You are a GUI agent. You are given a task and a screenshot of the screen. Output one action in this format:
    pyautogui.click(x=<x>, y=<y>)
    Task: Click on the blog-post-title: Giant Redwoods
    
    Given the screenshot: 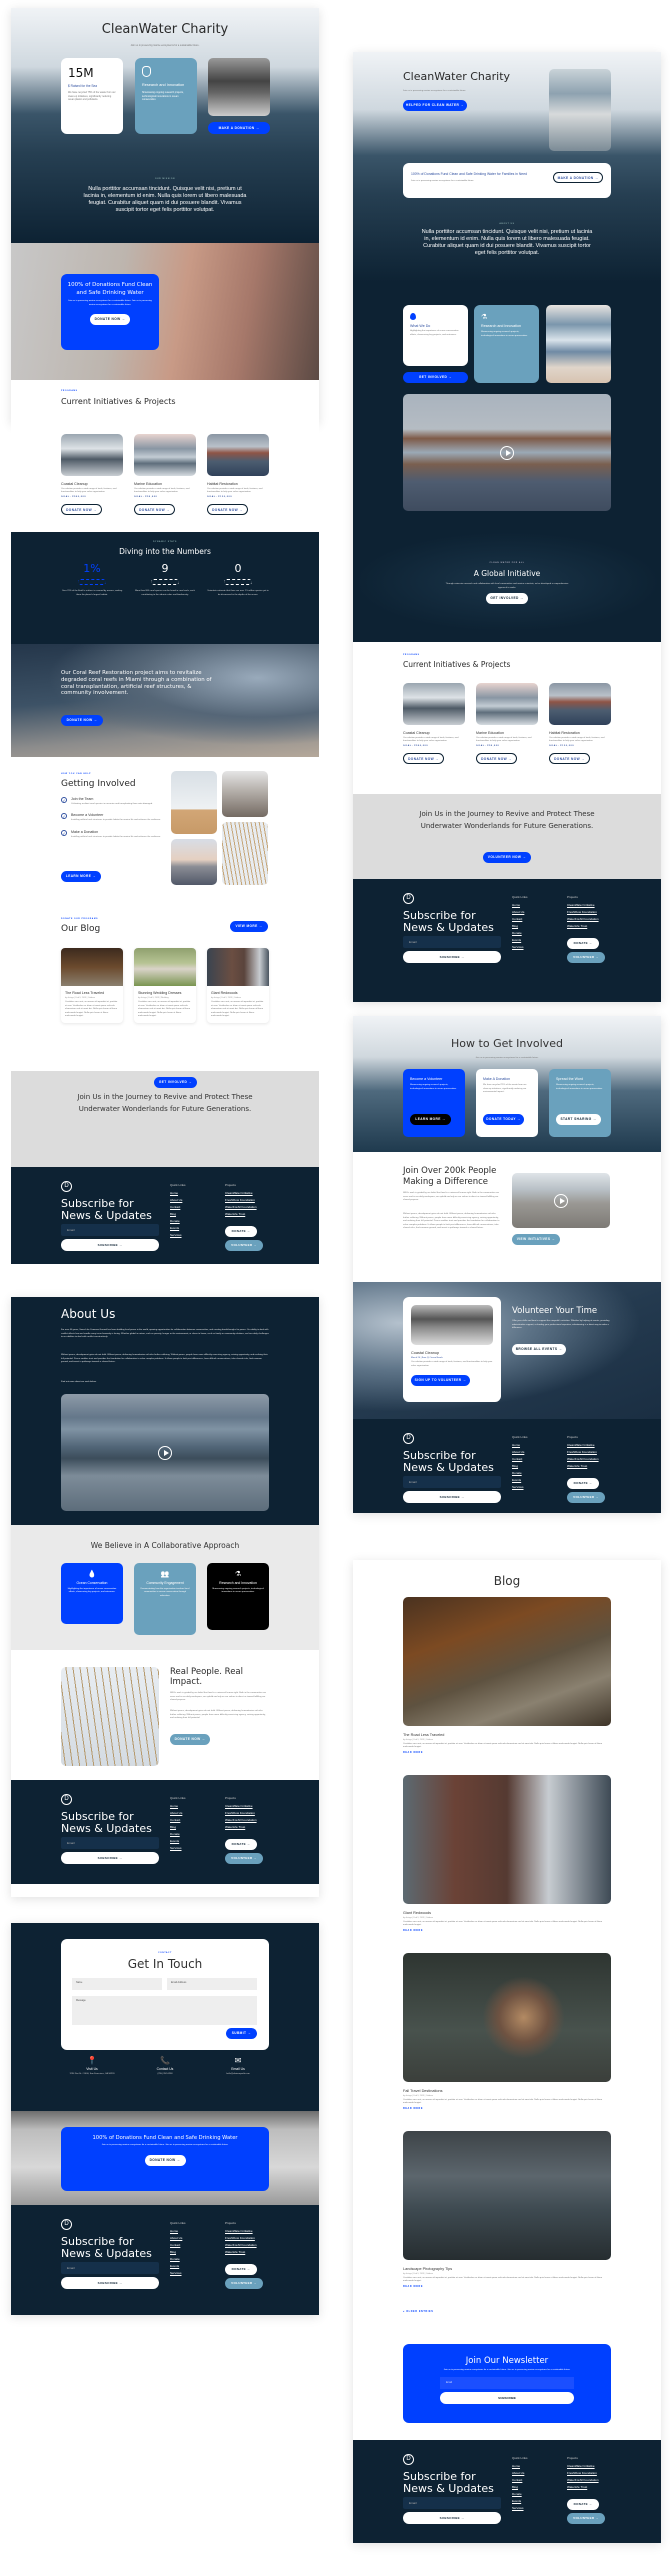 What is the action you would take?
    pyautogui.click(x=507, y=1913)
    